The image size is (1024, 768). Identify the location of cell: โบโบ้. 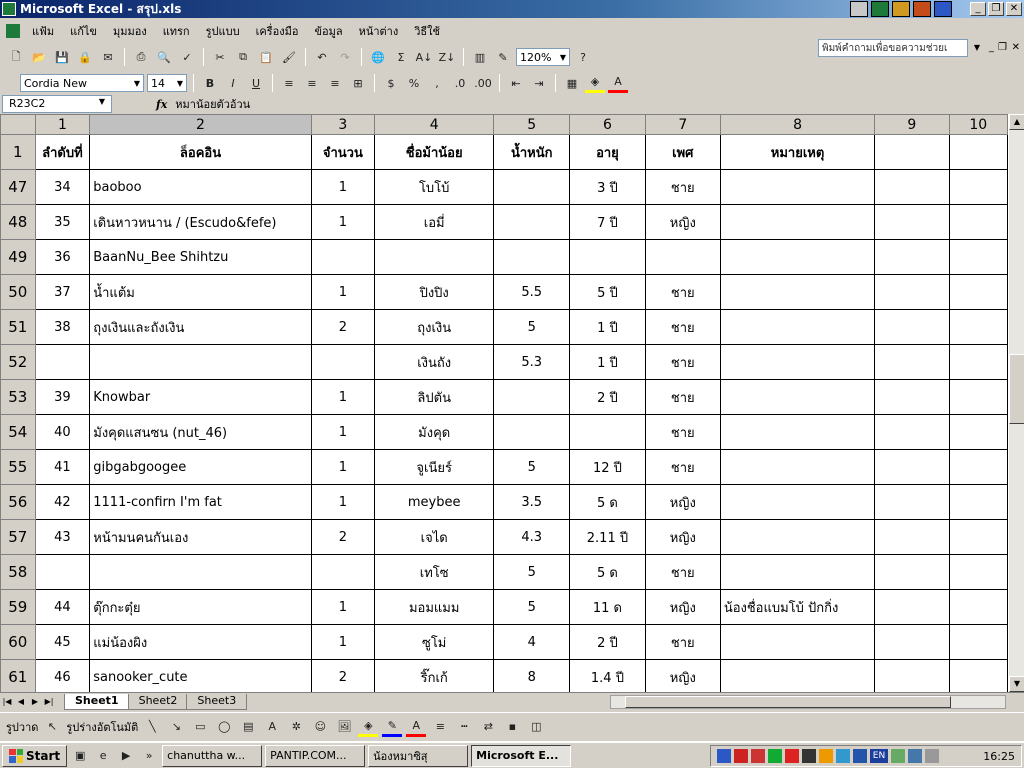
(434, 187).